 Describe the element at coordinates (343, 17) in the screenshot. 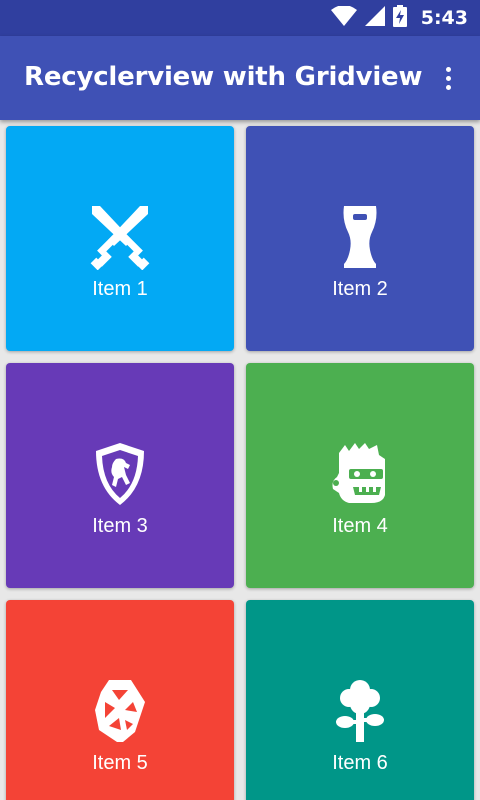

I see `wifi-icon` at that location.